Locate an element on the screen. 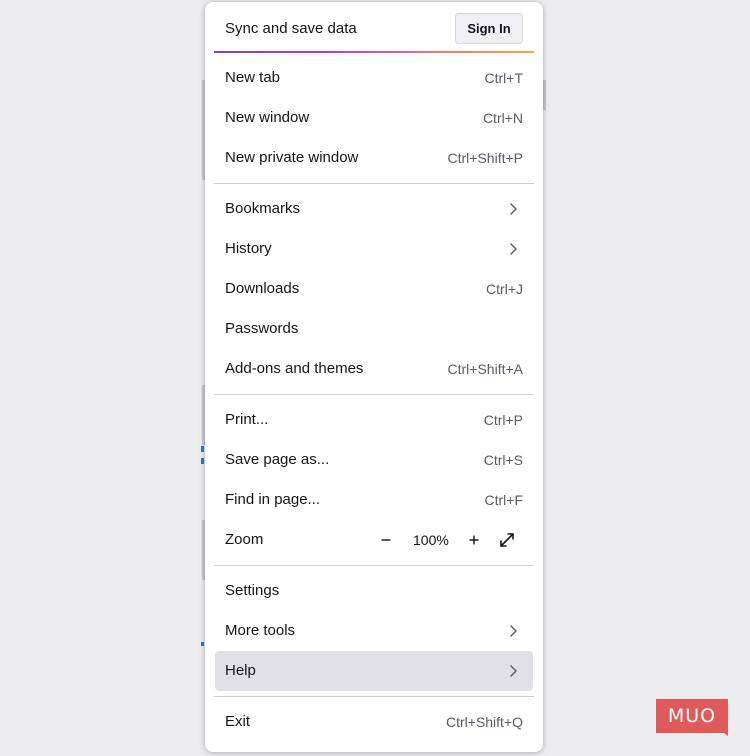  menu-item-shortcut: Ctrl+Shift+A is located at coordinates (485, 369).